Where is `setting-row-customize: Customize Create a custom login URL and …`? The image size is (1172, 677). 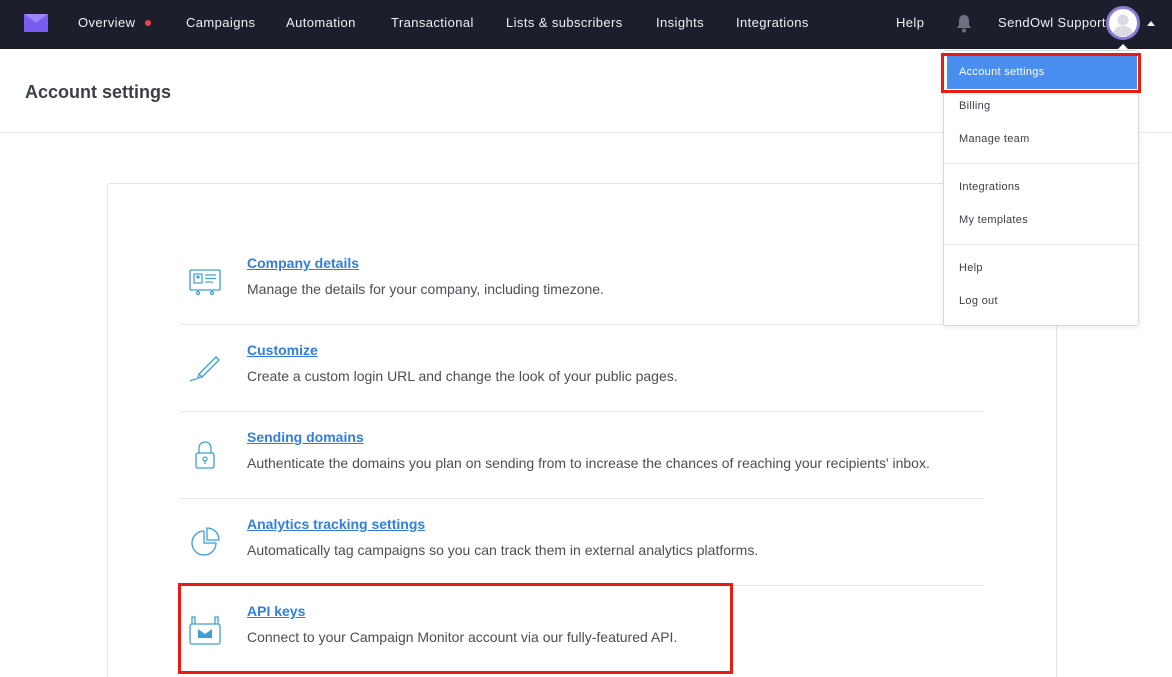
setting-row-customize: Customize Create a custom login URL and … is located at coordinates (582, 368).